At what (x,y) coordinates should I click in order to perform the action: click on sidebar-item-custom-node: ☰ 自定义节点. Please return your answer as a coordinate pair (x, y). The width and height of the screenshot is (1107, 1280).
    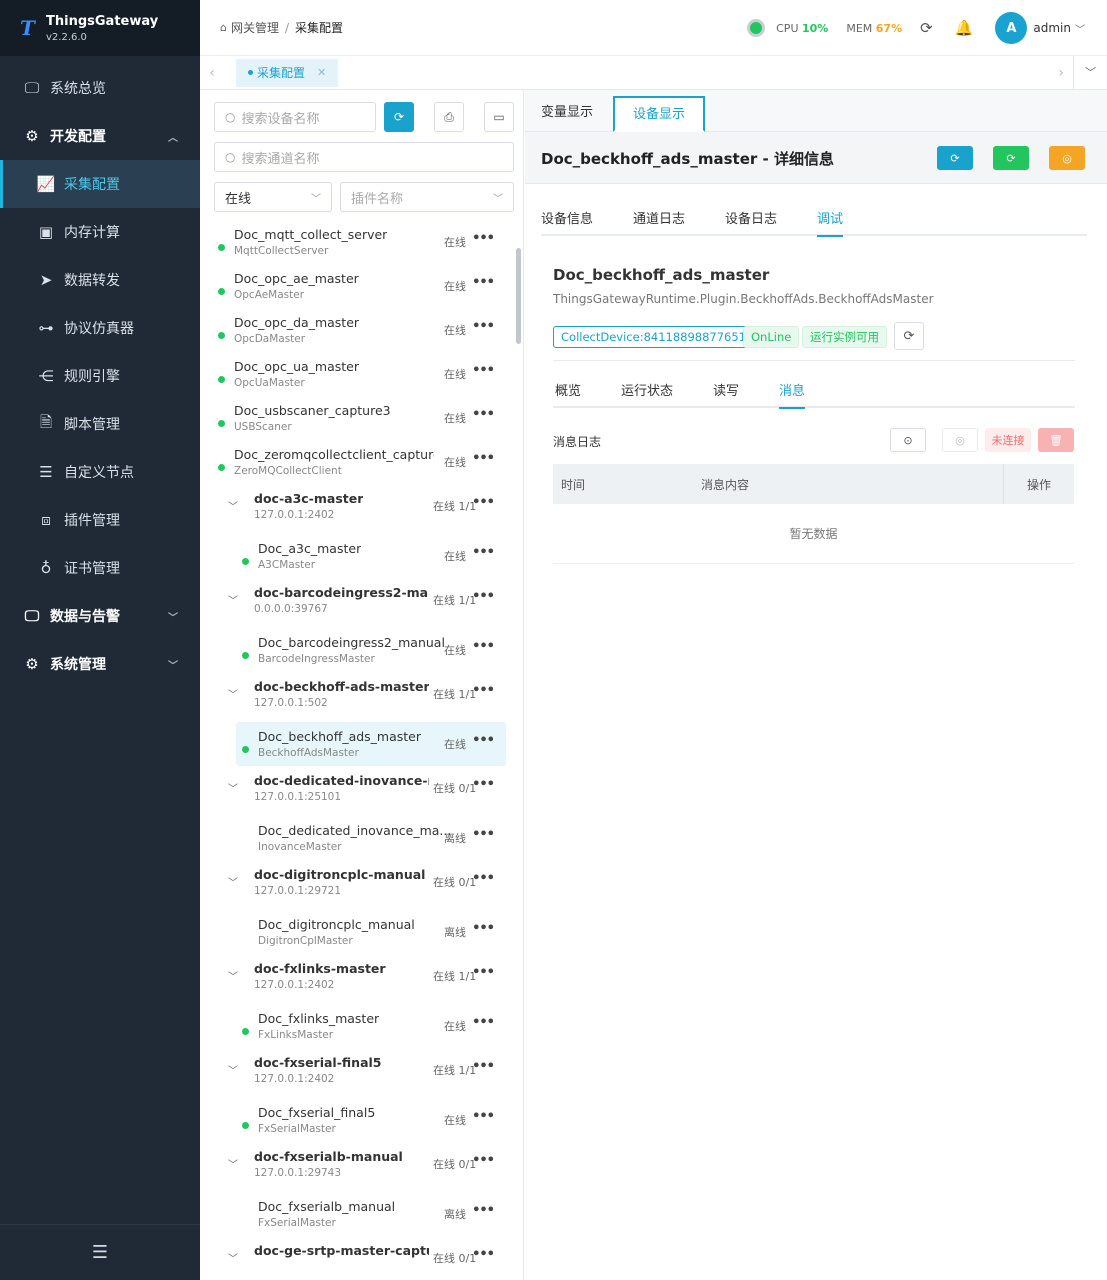
    Looking at the image, I should click on (100, 472).